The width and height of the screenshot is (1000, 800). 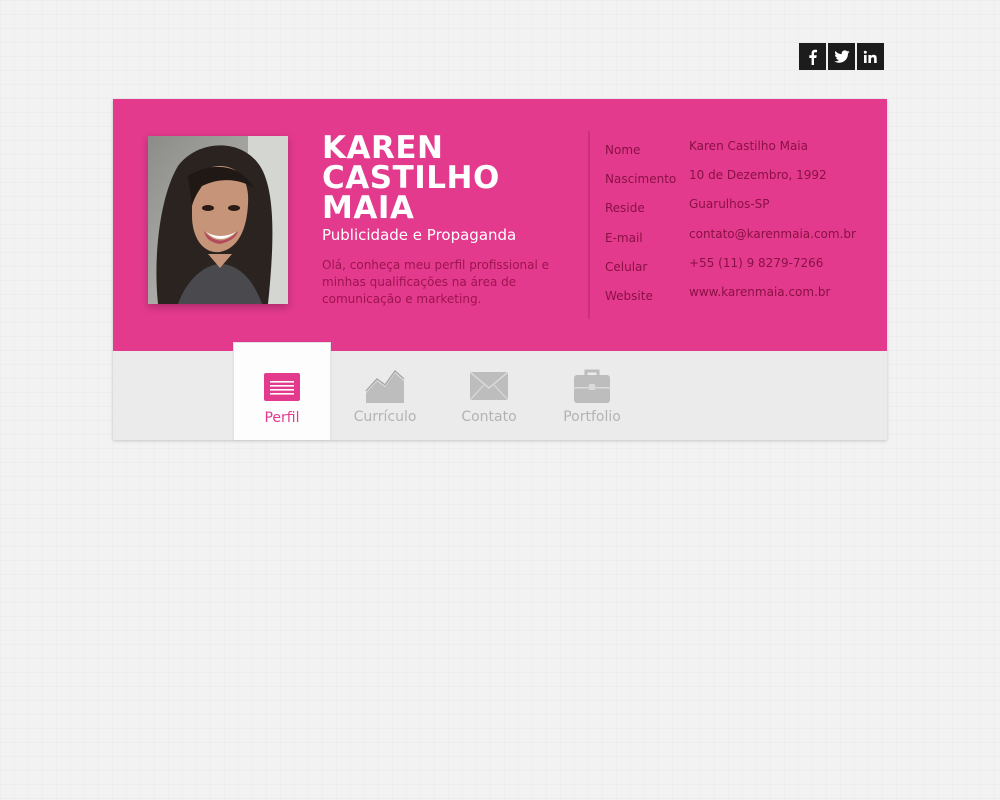 I want to click on info-row-nascimento: Nascimento 10 de Dezembro, 1992, so click(x=738, y=178).